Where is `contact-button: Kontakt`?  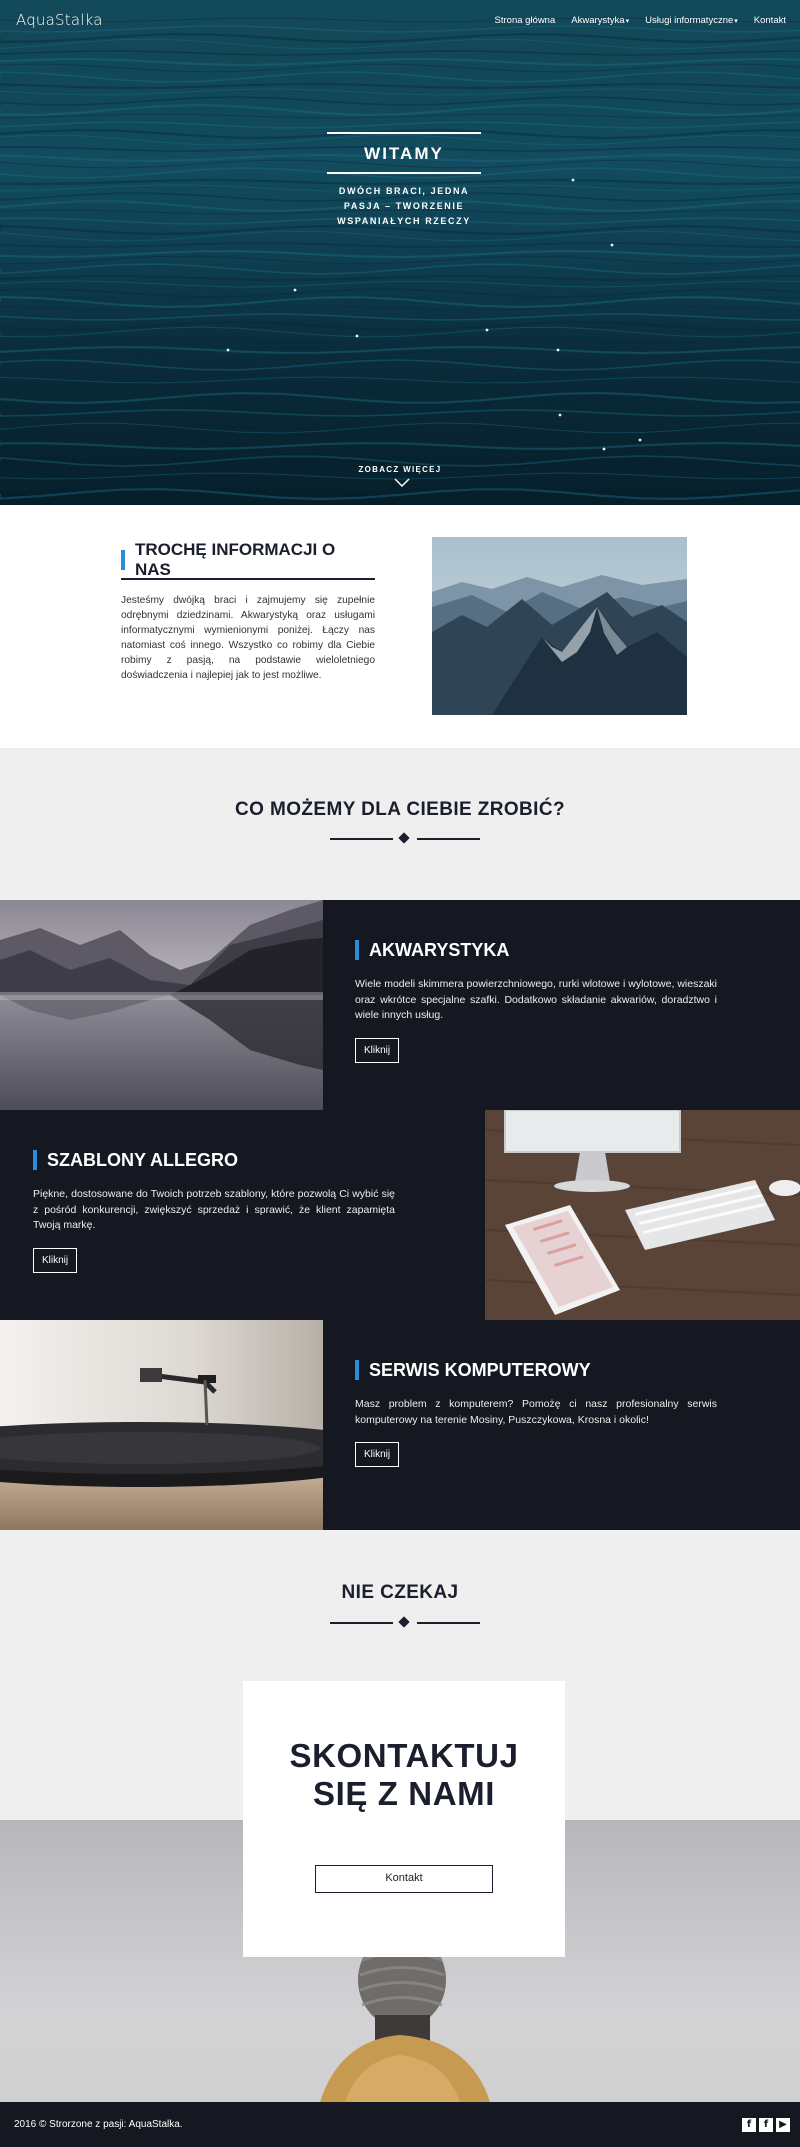 contact-button: Kontakt is located at coordinates (404, 1879).